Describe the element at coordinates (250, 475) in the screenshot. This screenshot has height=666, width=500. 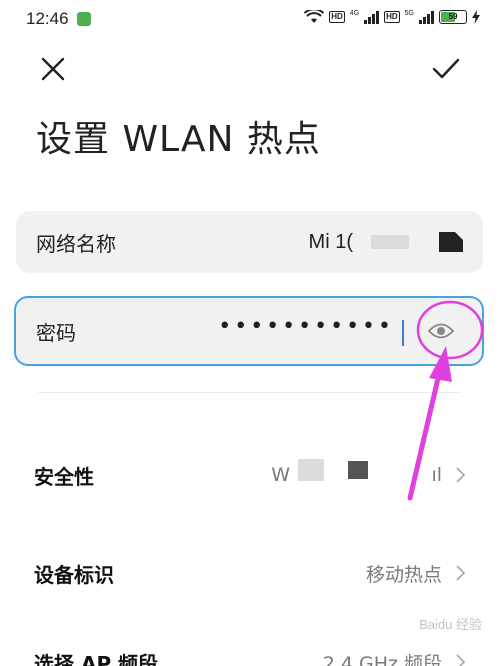
I see `security-row: 安全性 W ıl` at that location.